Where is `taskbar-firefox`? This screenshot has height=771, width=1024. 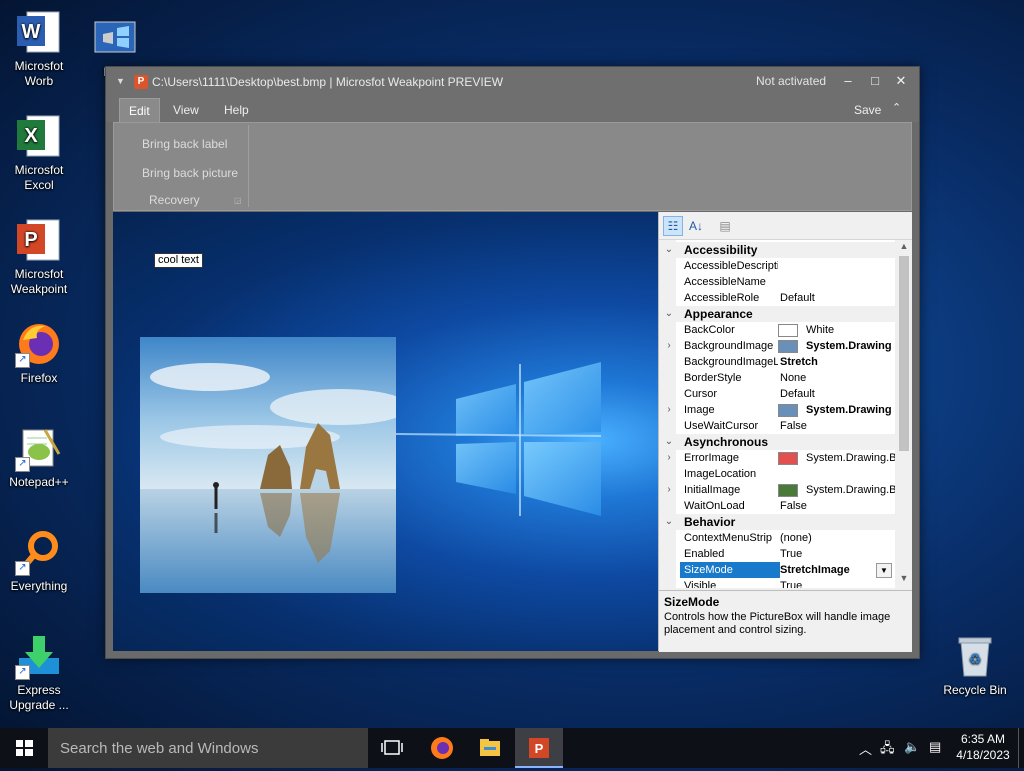 taskbar-firefox is located at coordinates (442, 748).